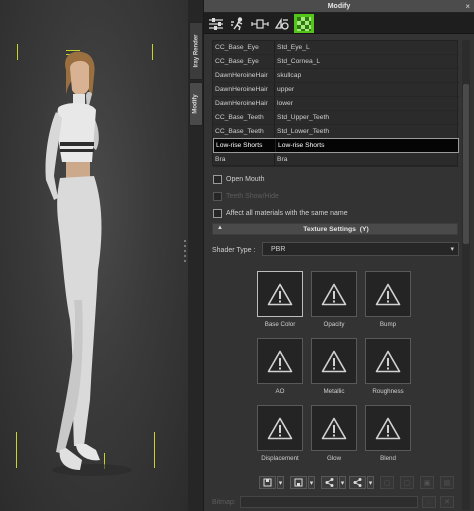 The image size is (474, 511). Describe the element at coordinates (252, 196) in the screenshot. I see `teeth-show-hide-label: Teeth Show/Hide` at that location.